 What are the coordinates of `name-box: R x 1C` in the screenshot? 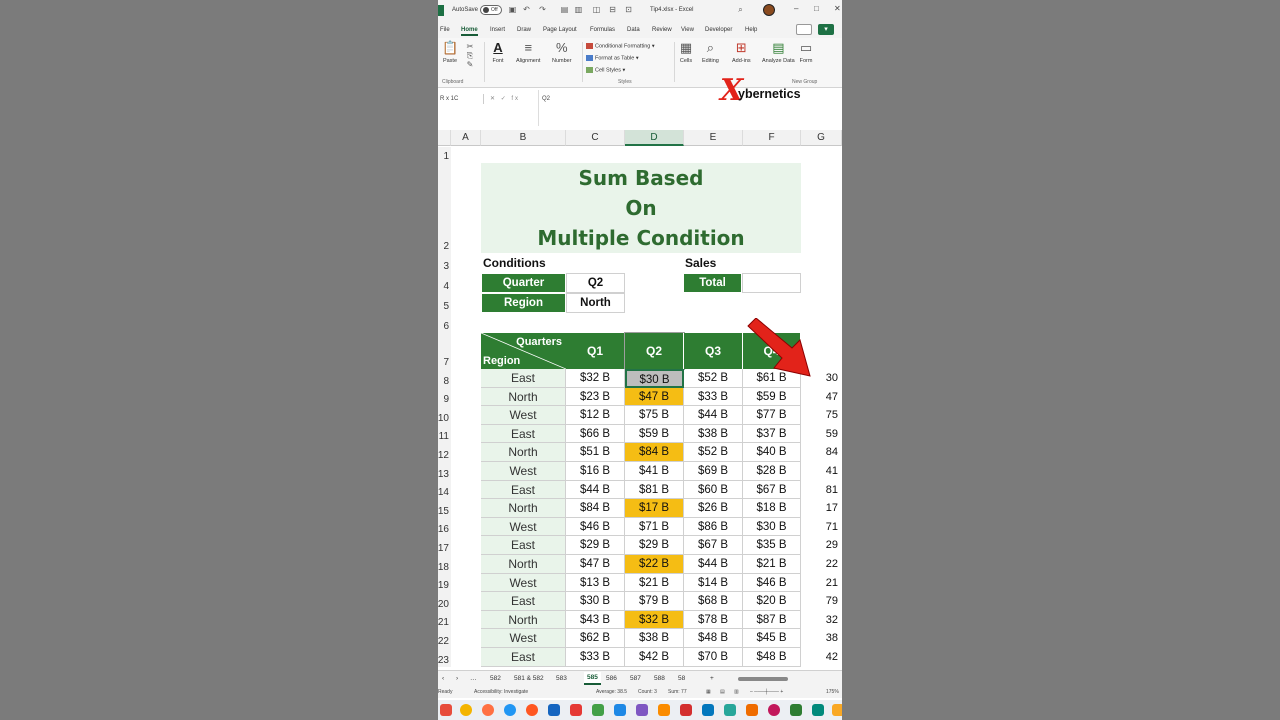 It's located at (461, 99).